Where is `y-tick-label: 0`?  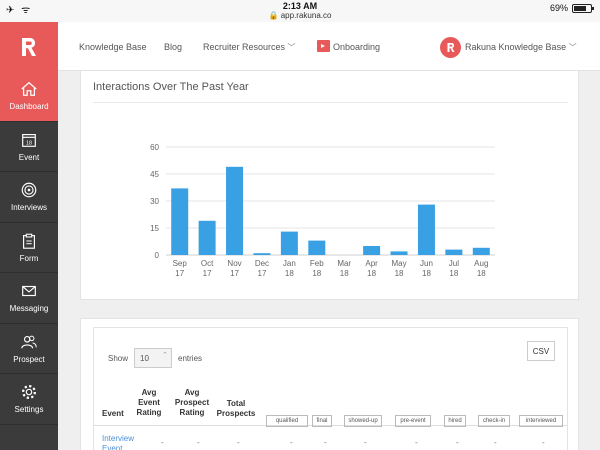
y-tick-label: 0 is located at coordinates (157, 255).